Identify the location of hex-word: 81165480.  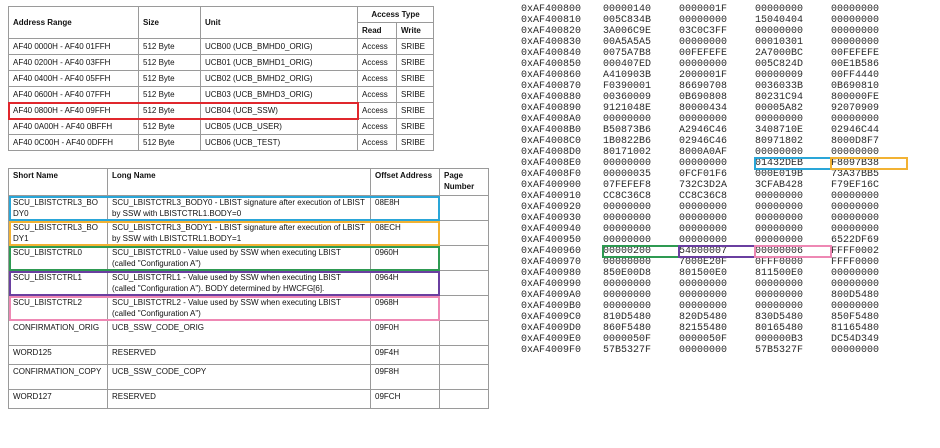
(855, 328).